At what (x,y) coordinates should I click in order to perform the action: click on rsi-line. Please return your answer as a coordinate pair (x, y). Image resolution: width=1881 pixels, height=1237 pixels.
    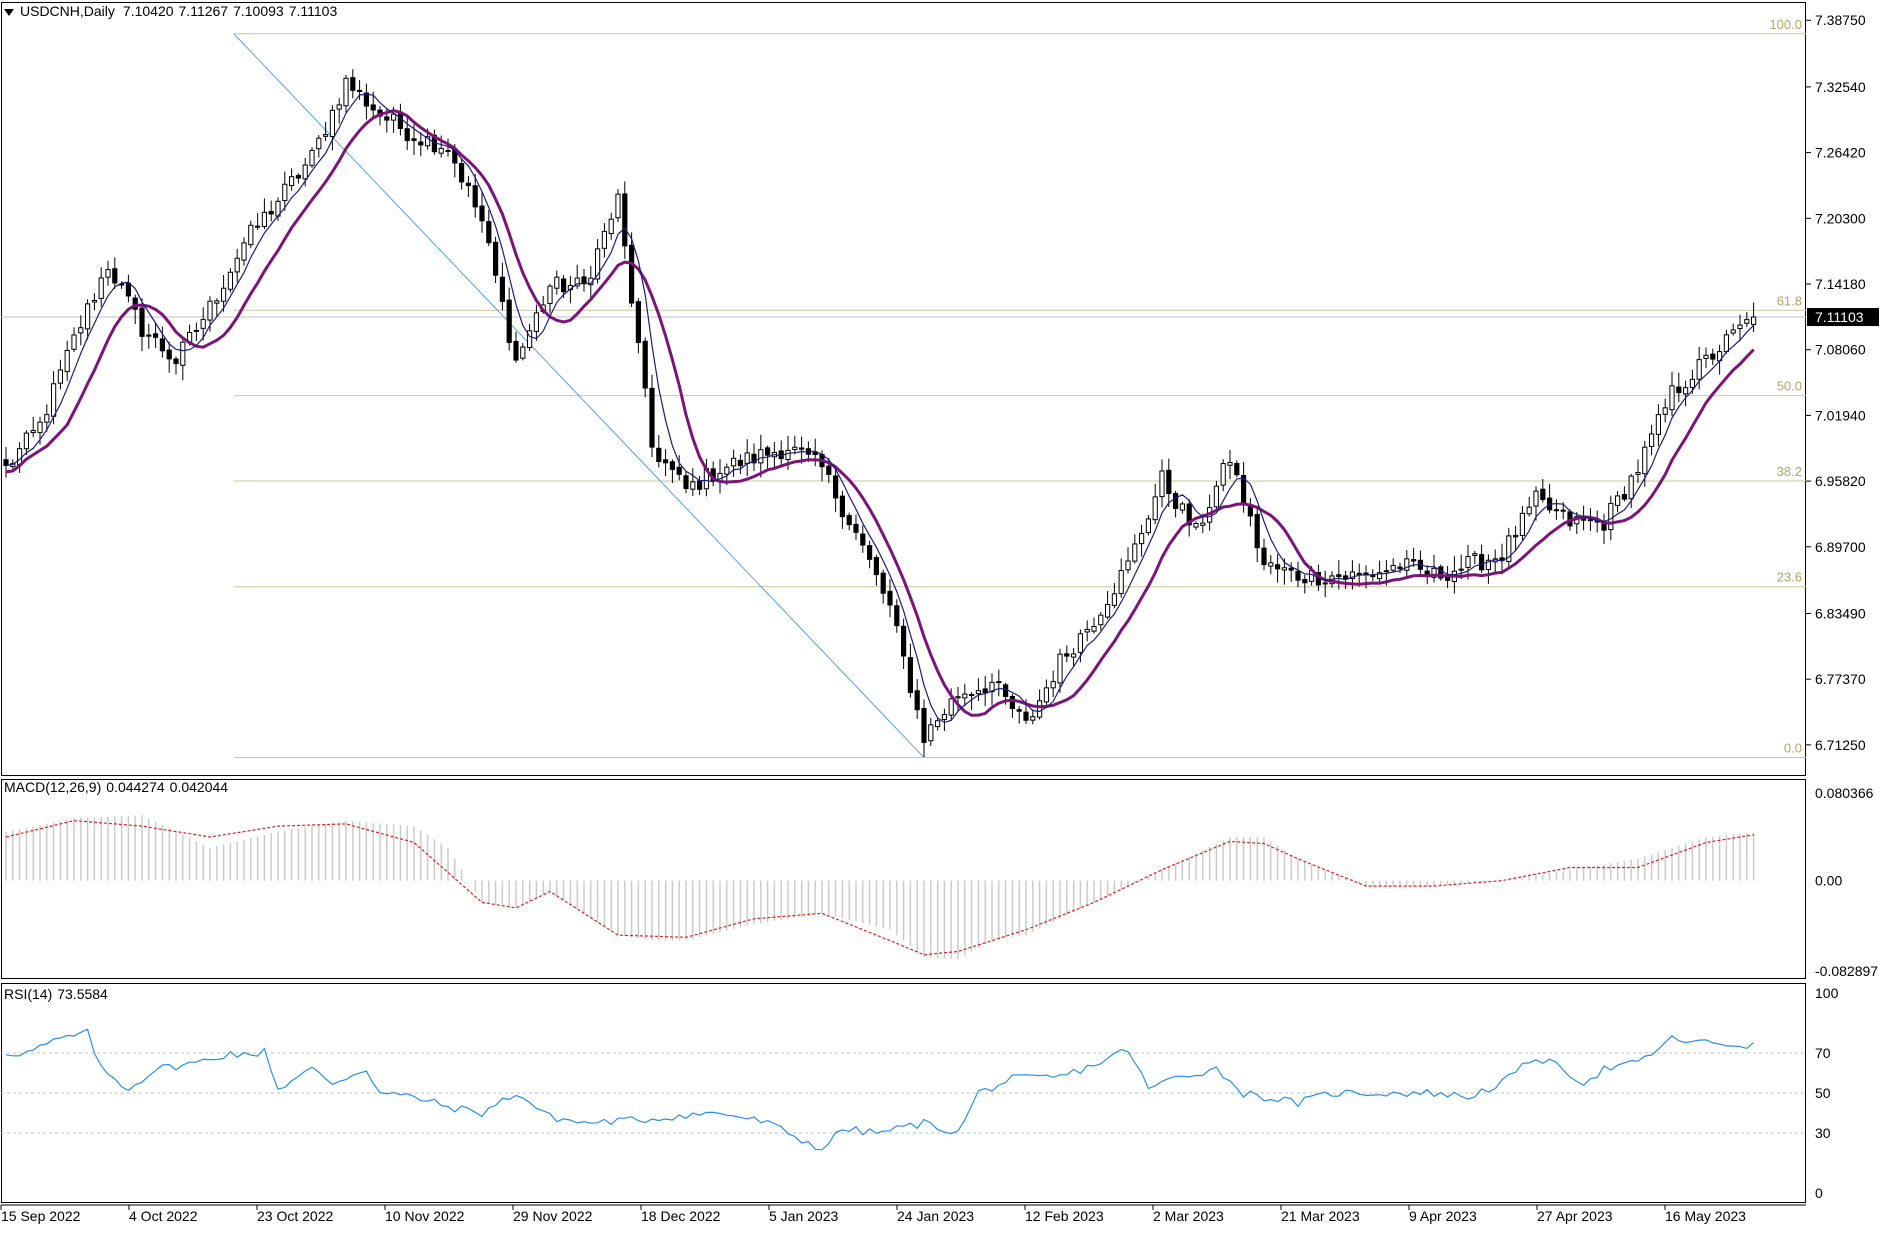
    Looking at the image, I should click on (879, 1089).